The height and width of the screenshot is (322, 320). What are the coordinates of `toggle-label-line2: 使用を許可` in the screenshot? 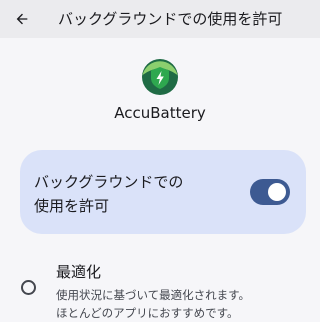 It's located at (72, 206).